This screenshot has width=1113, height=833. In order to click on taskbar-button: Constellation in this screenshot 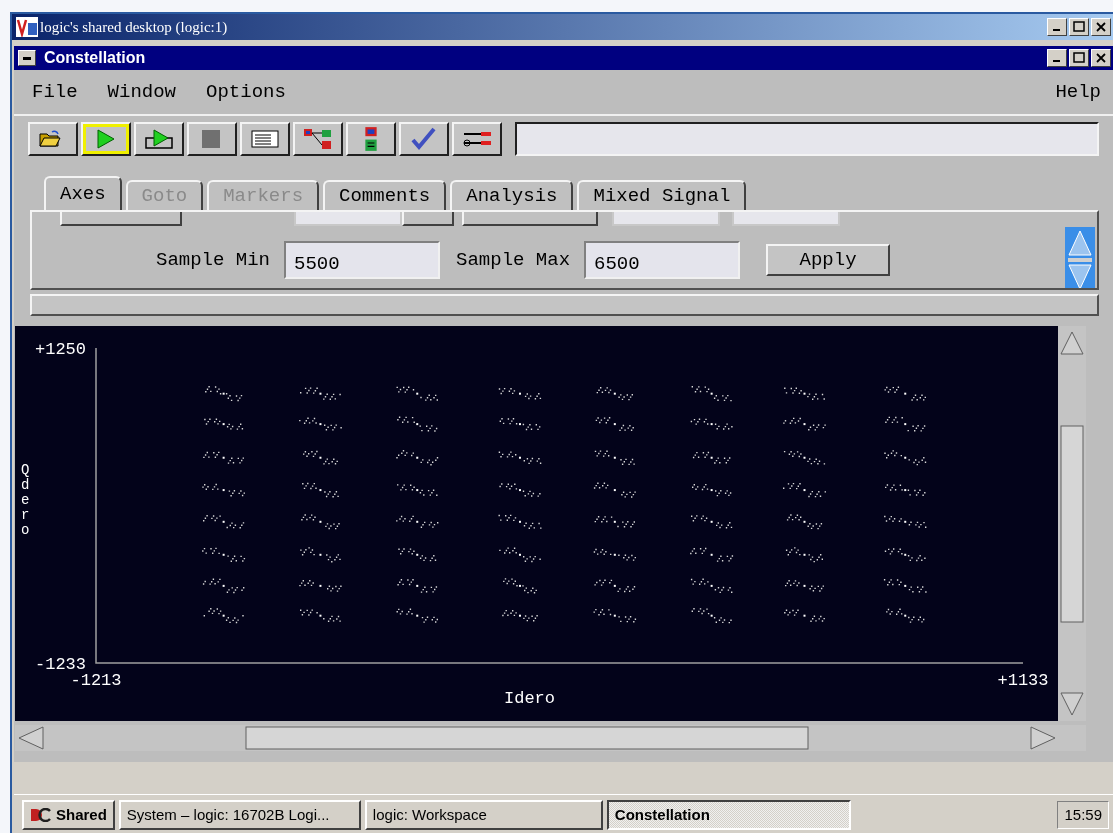, I will do `click(728, 814)`.